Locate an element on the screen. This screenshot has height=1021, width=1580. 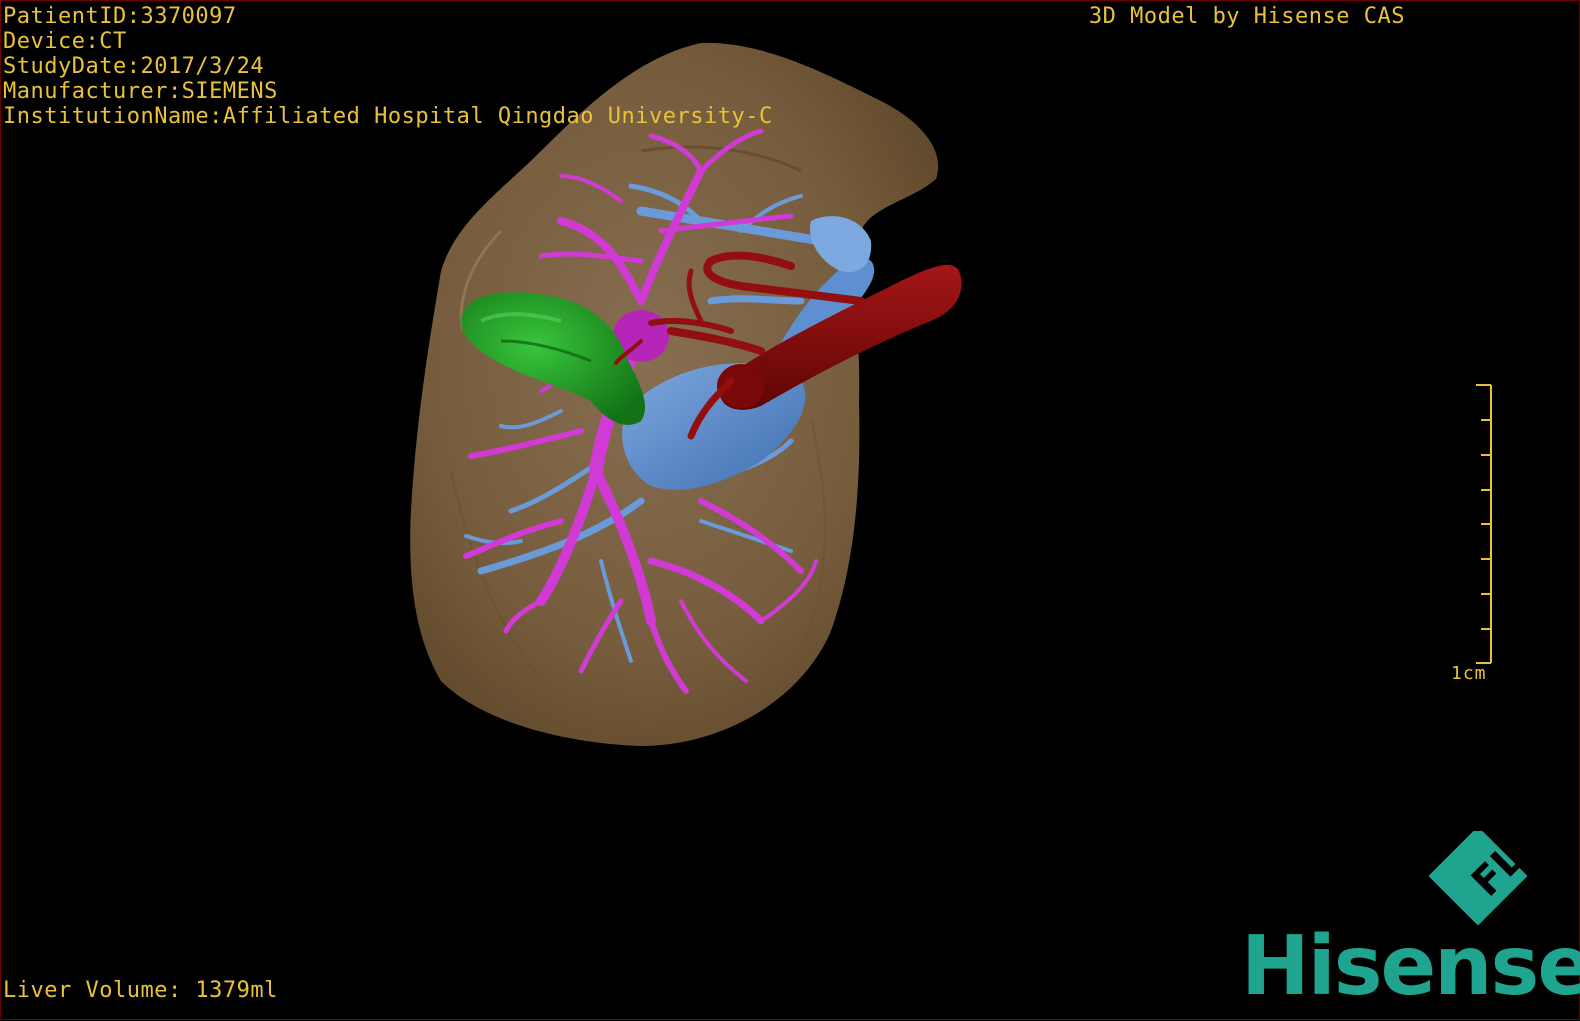
device-label: Device:CT is located at coordinates (65, 41).